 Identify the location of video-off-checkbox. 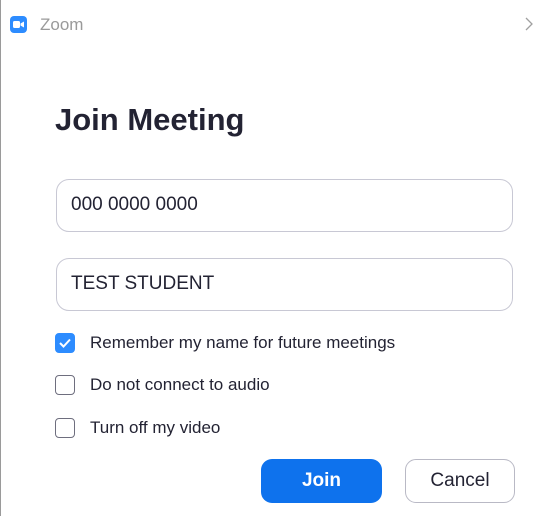
(65, 428).